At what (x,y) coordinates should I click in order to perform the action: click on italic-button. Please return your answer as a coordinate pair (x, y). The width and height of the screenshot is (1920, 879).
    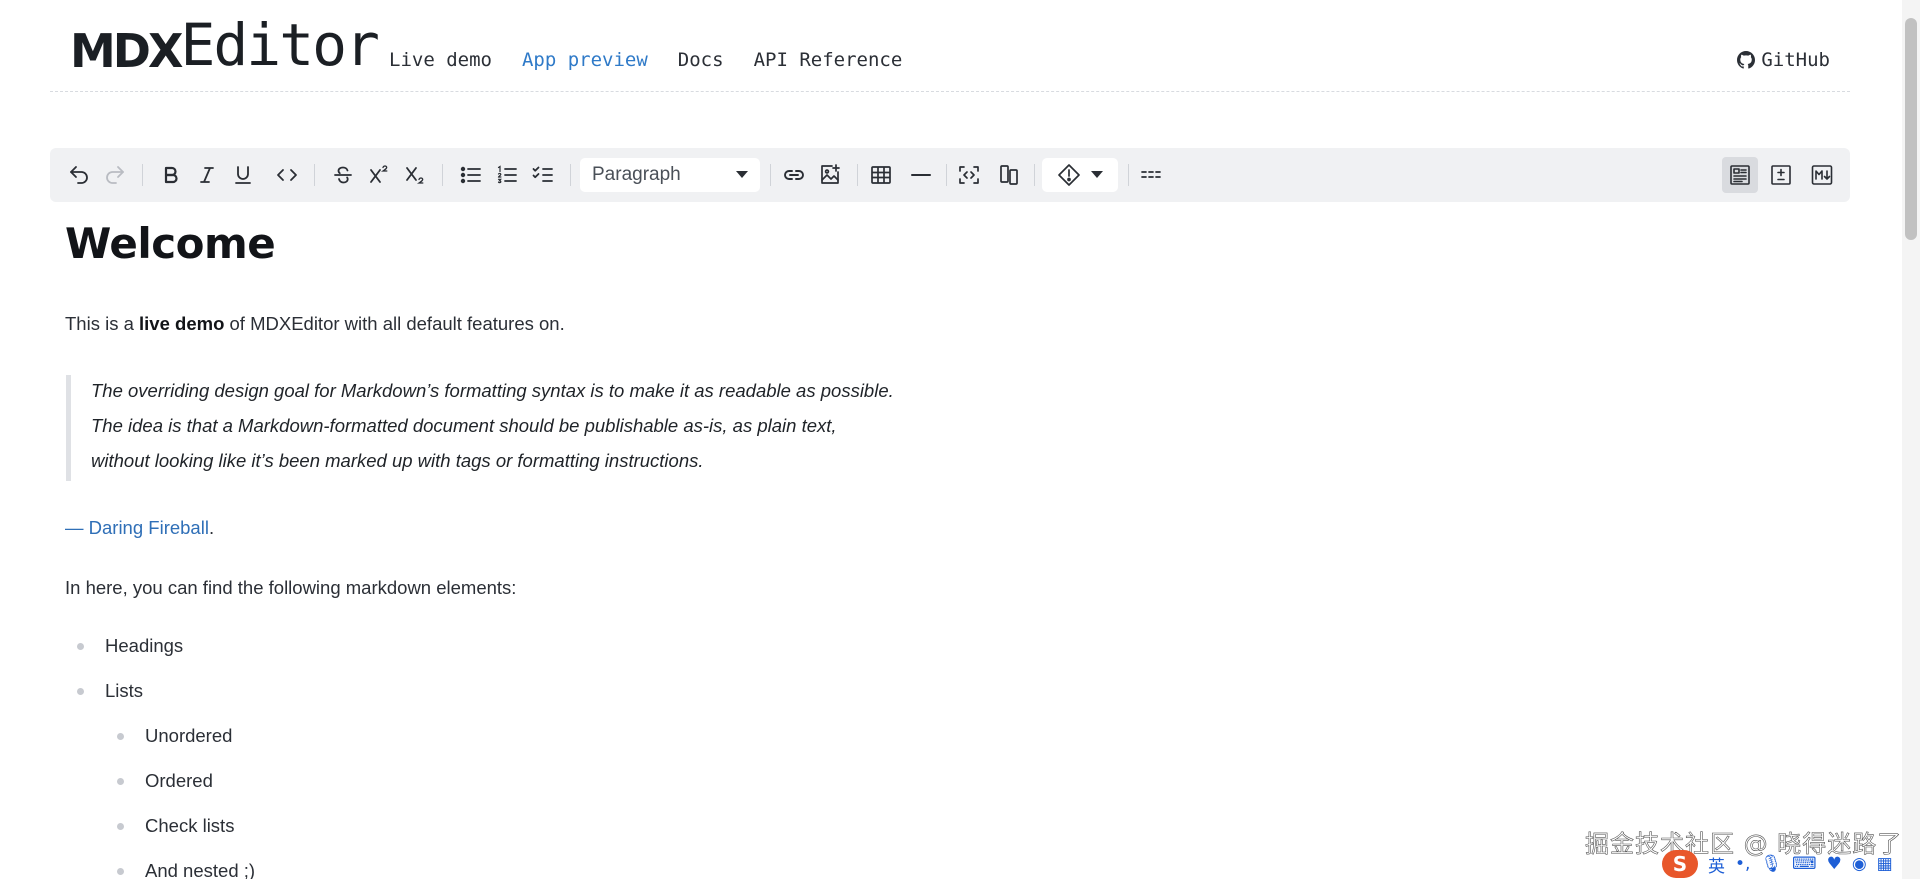
    Looking at the image, I should click on (207, 175).